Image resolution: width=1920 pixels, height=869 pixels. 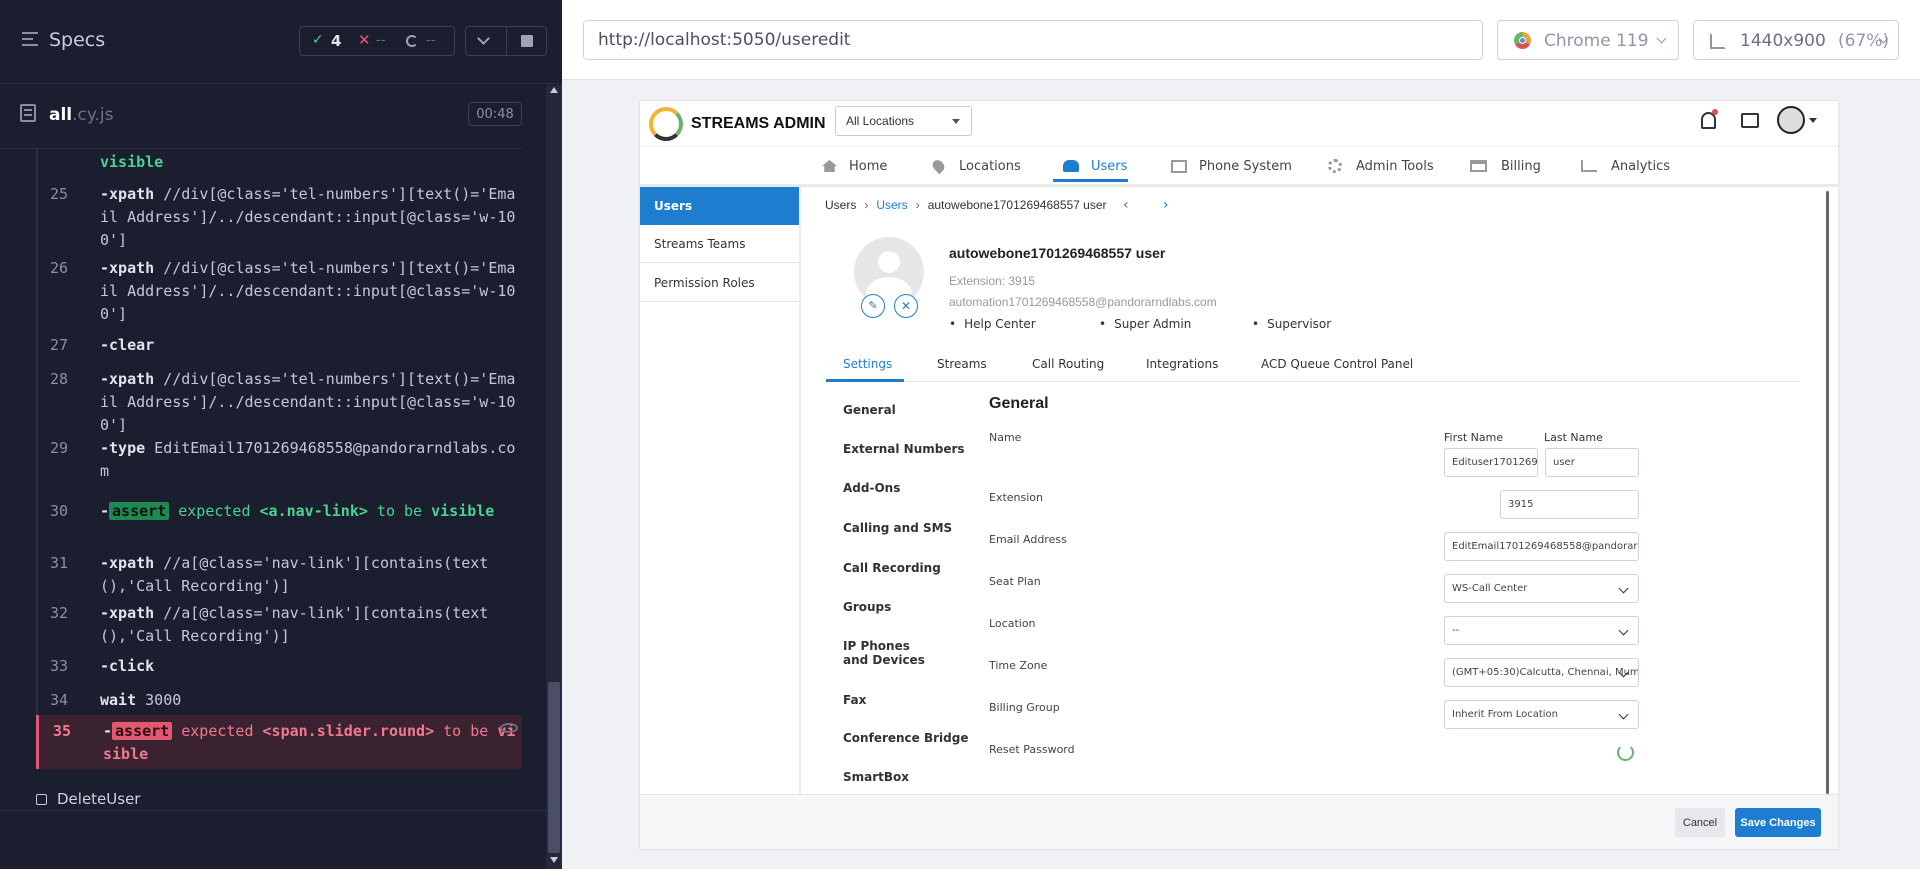 I want to click on settings-nav-groups: Groups, so click(x=867, y=607).